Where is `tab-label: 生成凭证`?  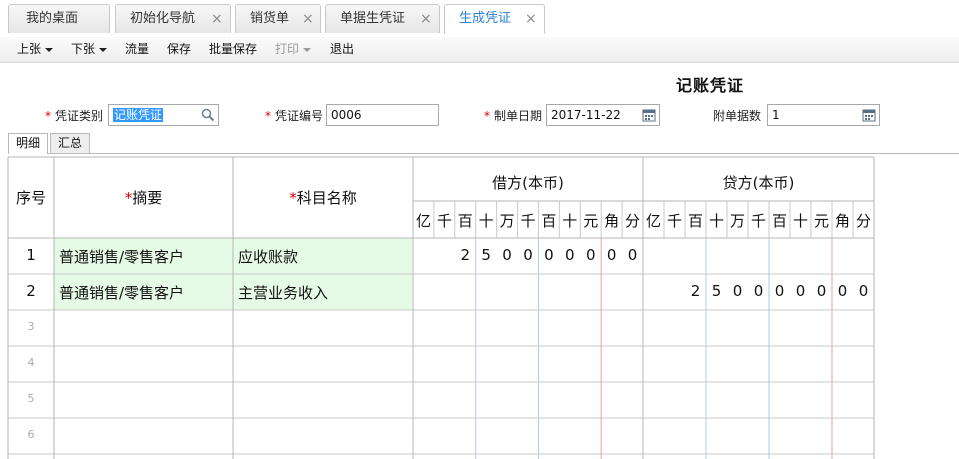 tab-label: 生成凭证 is located at coordinates (485, 18).